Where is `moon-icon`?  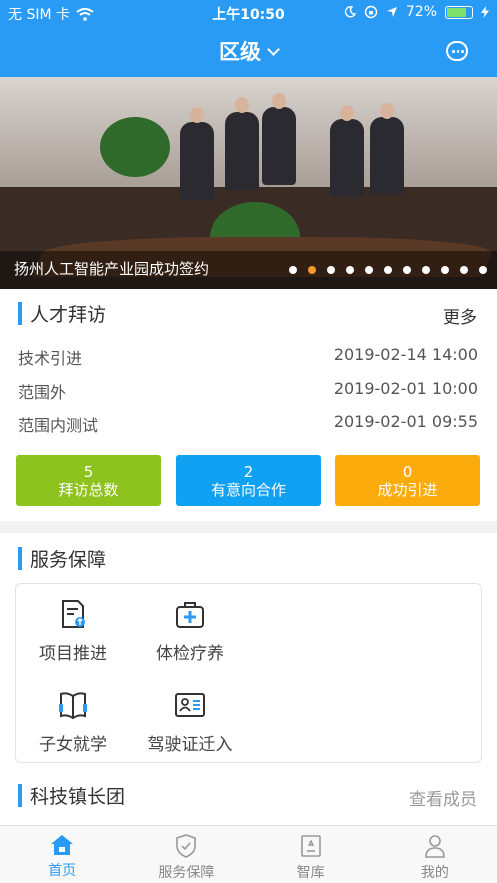 moon-icon is located at coordinates (350, 12).